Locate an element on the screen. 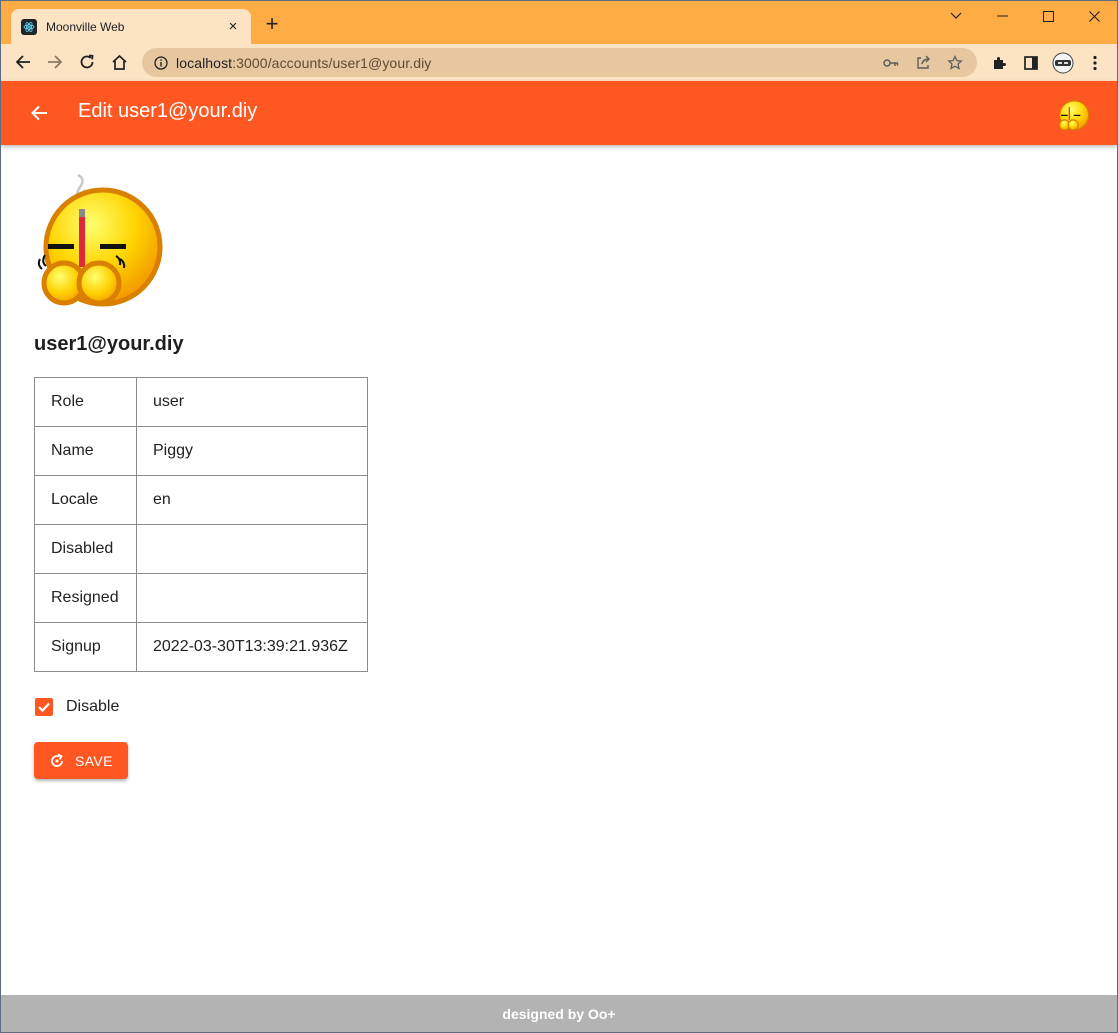 The image size is (1118, 1033). row-key: Locale is located at coordinates (85, 500).